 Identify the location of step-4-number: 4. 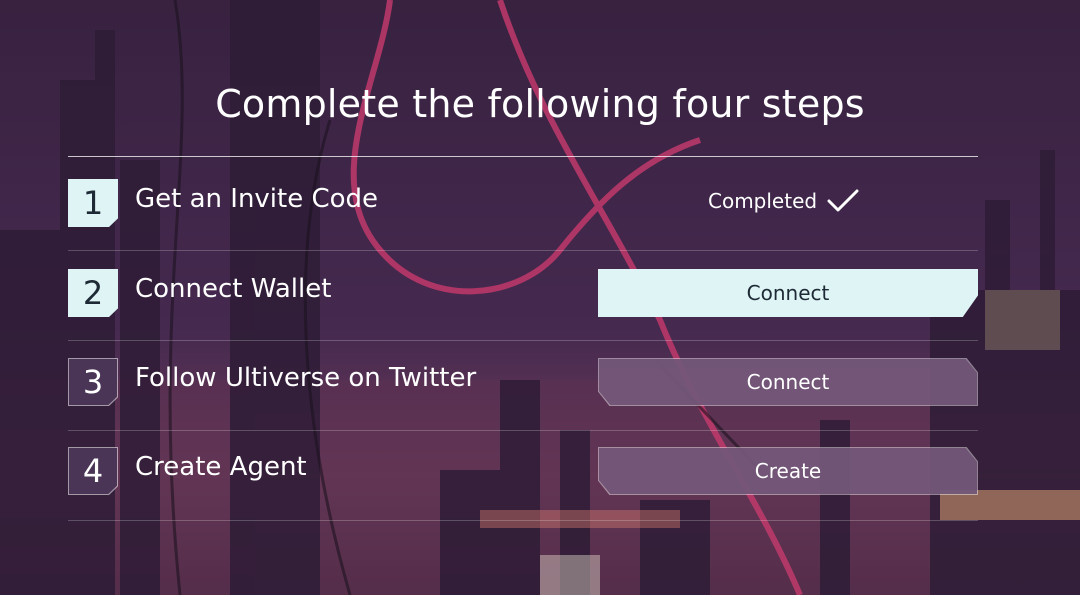
(93, 471).